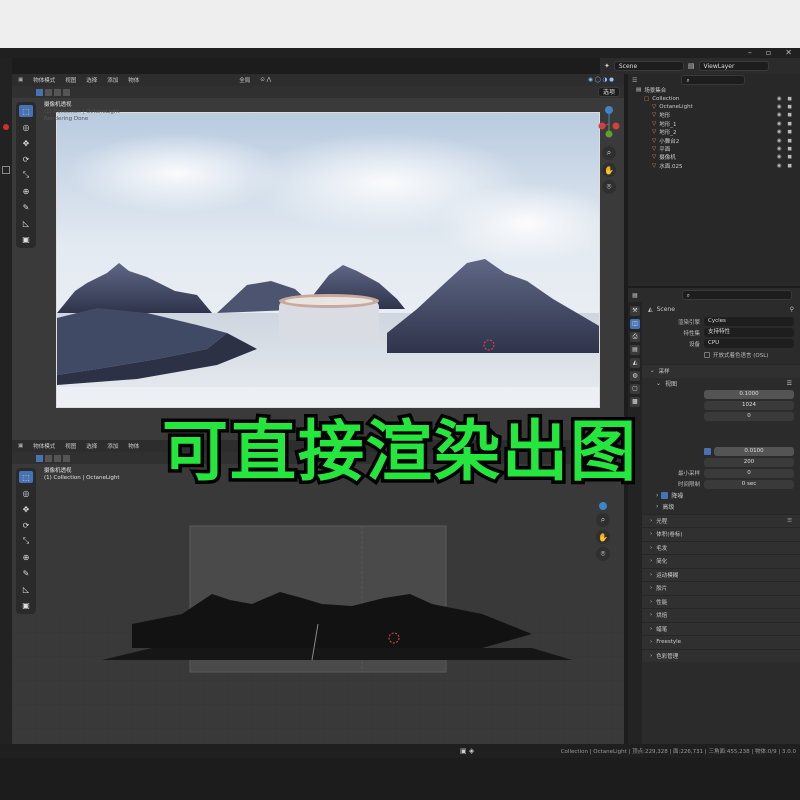  What do you see at coordinates (721, 383) in the screenshot?
I see `viewport-subsection: ⌄ 视图 ☰` at bounding box center [721, 383].